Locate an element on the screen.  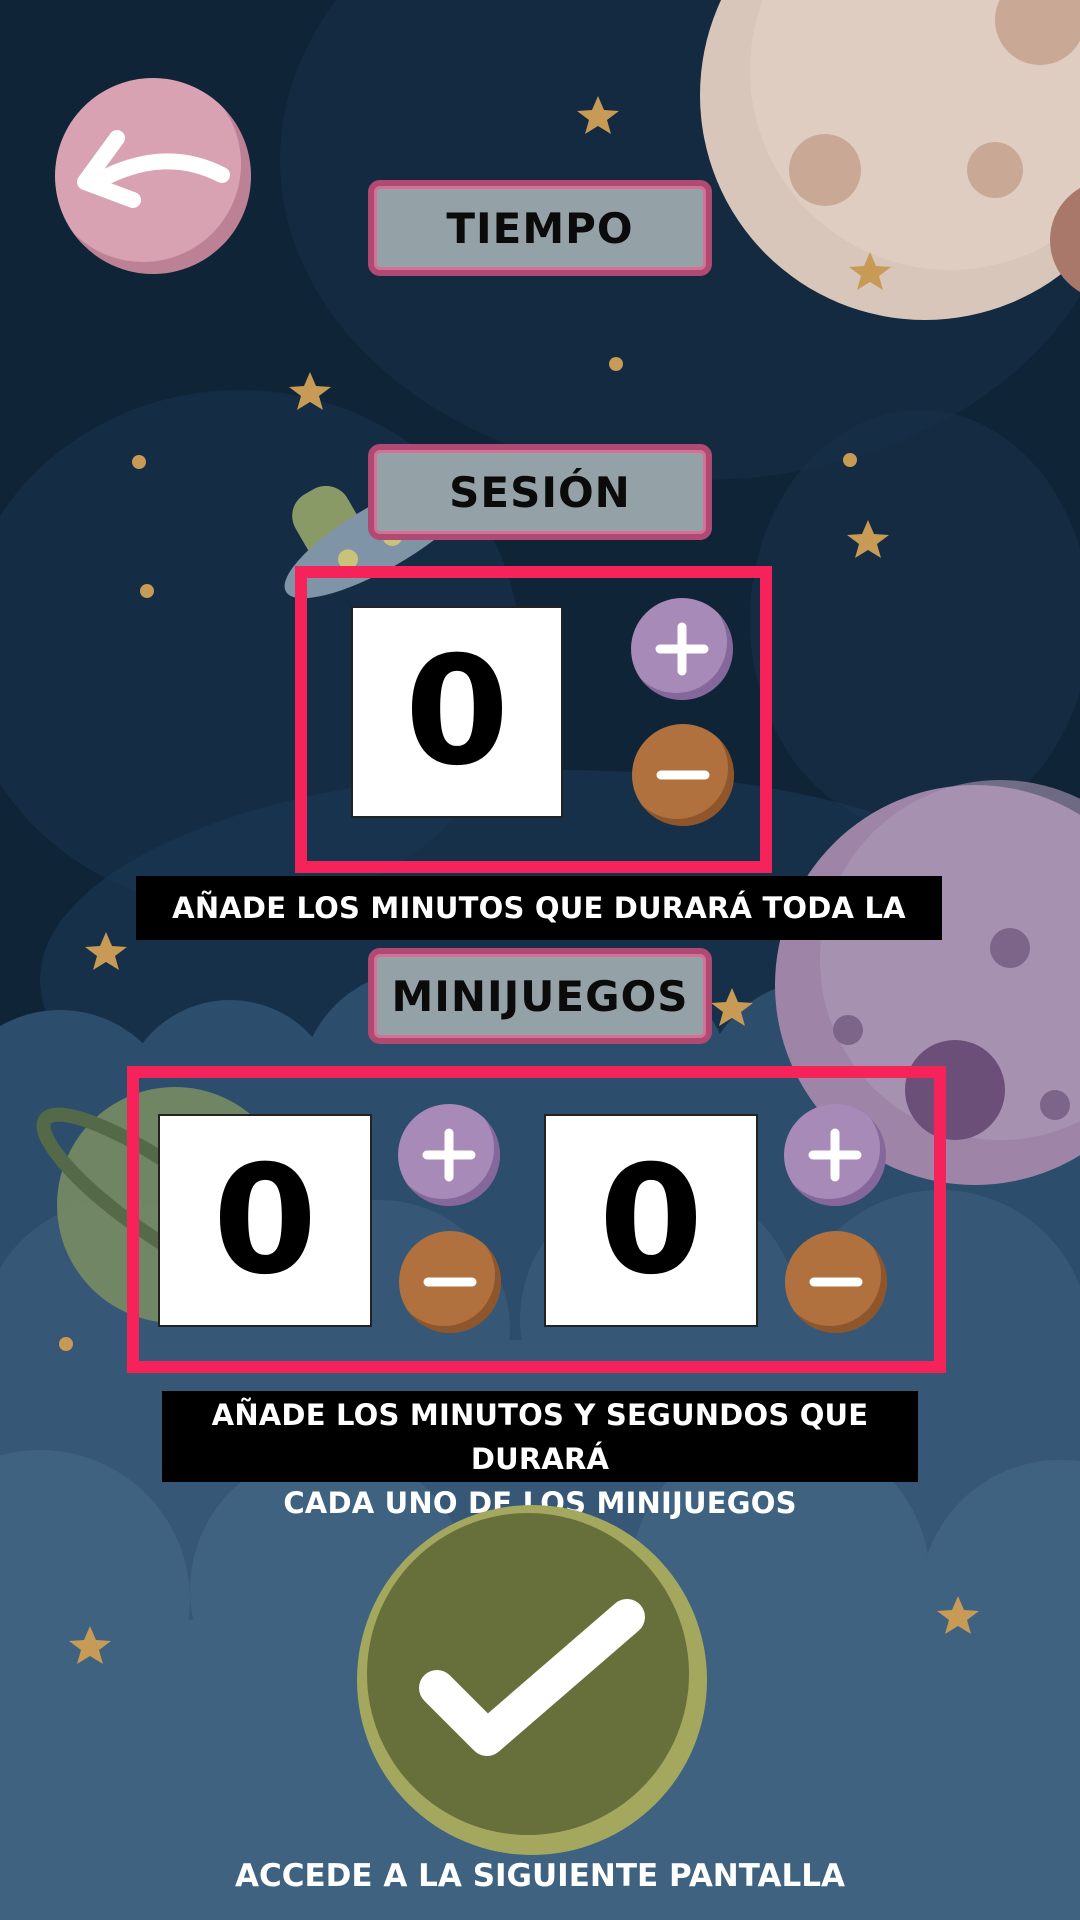
minigames-minutes-plus-button is located at coordinates (449, 1155).